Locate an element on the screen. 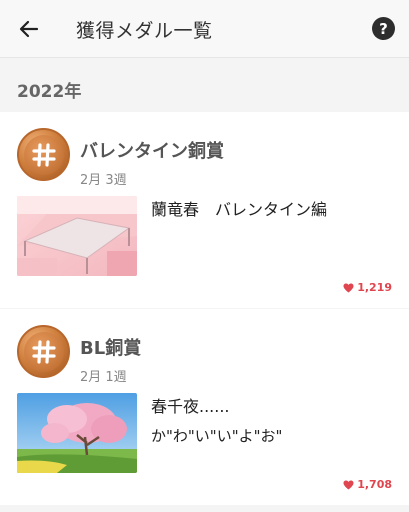 This screenshot has height=512, width=409. like-count: 1,708 is located at coordinates (367, 484).